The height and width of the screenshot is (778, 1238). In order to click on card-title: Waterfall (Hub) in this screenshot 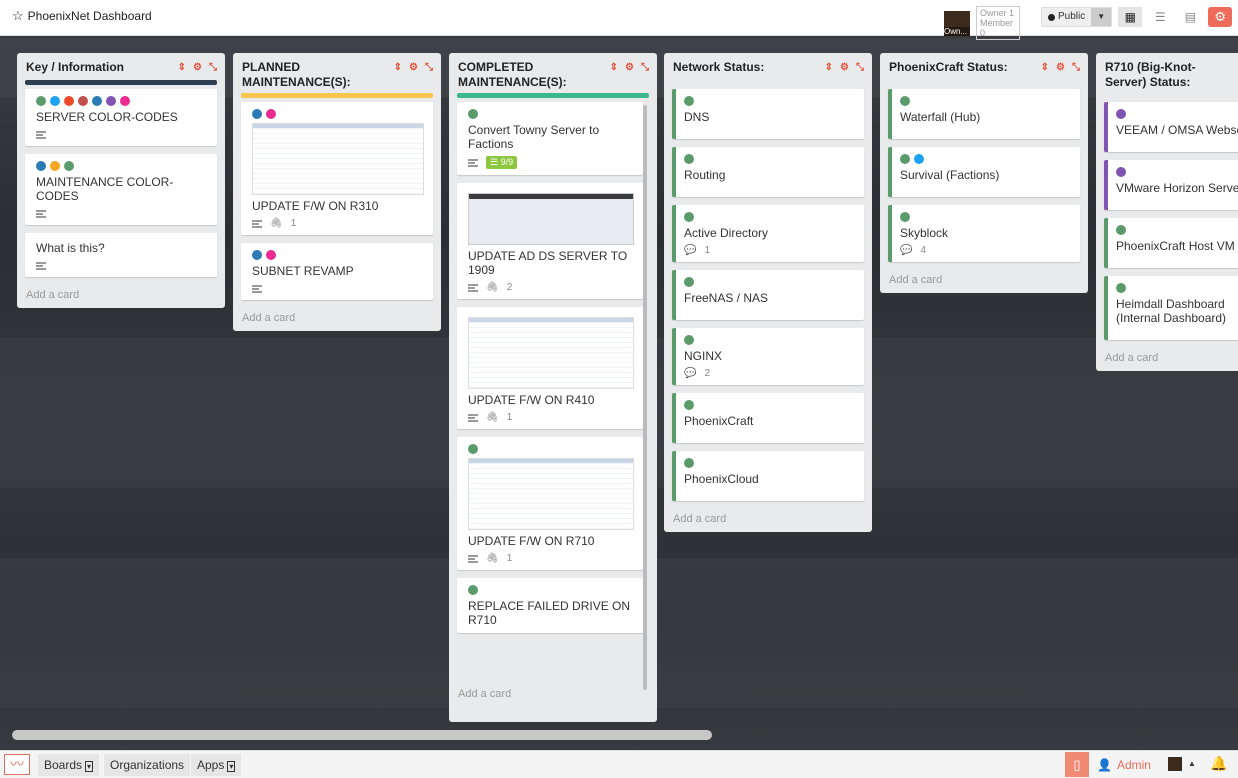, I will do `click(940, 117)`.